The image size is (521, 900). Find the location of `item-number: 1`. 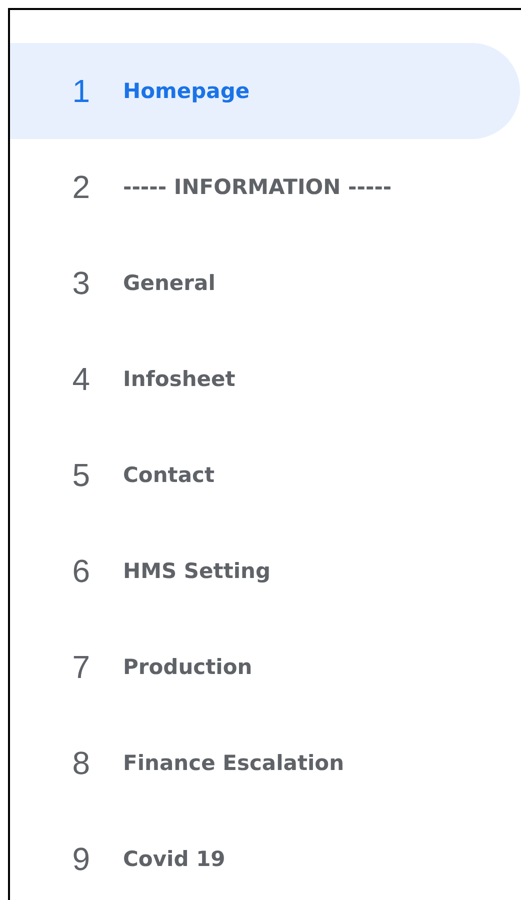

item-number: 1 is located at coordinates (81, 91).